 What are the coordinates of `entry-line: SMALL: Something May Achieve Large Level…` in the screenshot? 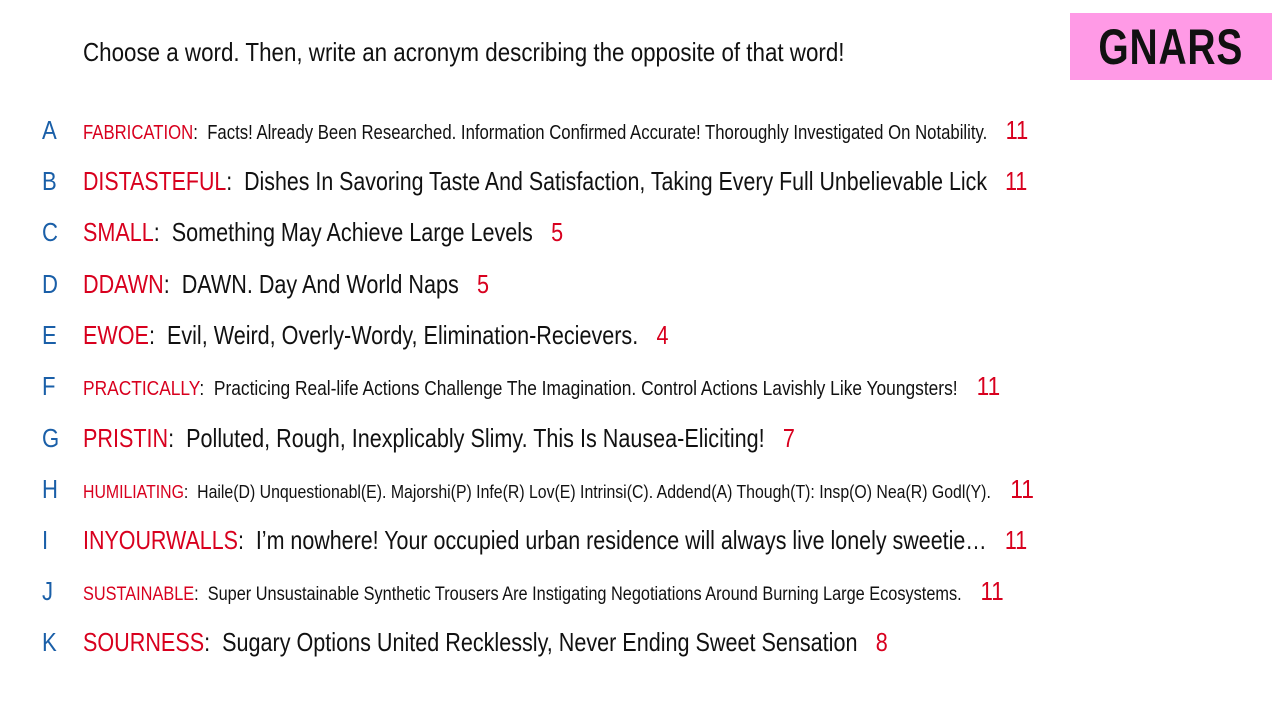 It's located at (323, 232).